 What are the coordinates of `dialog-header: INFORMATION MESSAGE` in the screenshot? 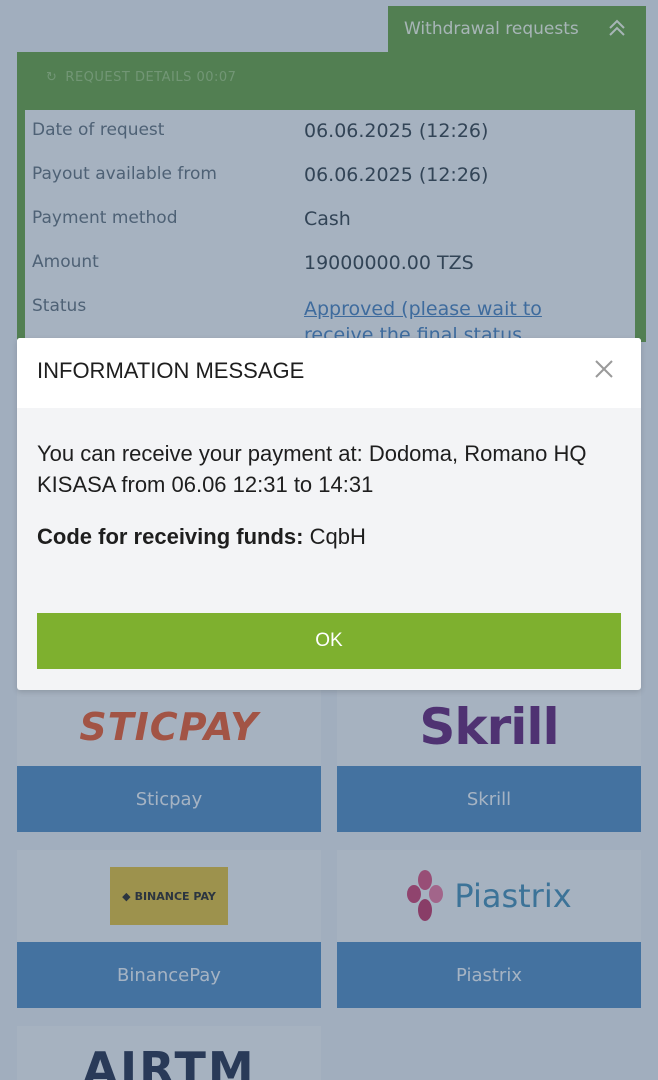 It's located at (329, 373).